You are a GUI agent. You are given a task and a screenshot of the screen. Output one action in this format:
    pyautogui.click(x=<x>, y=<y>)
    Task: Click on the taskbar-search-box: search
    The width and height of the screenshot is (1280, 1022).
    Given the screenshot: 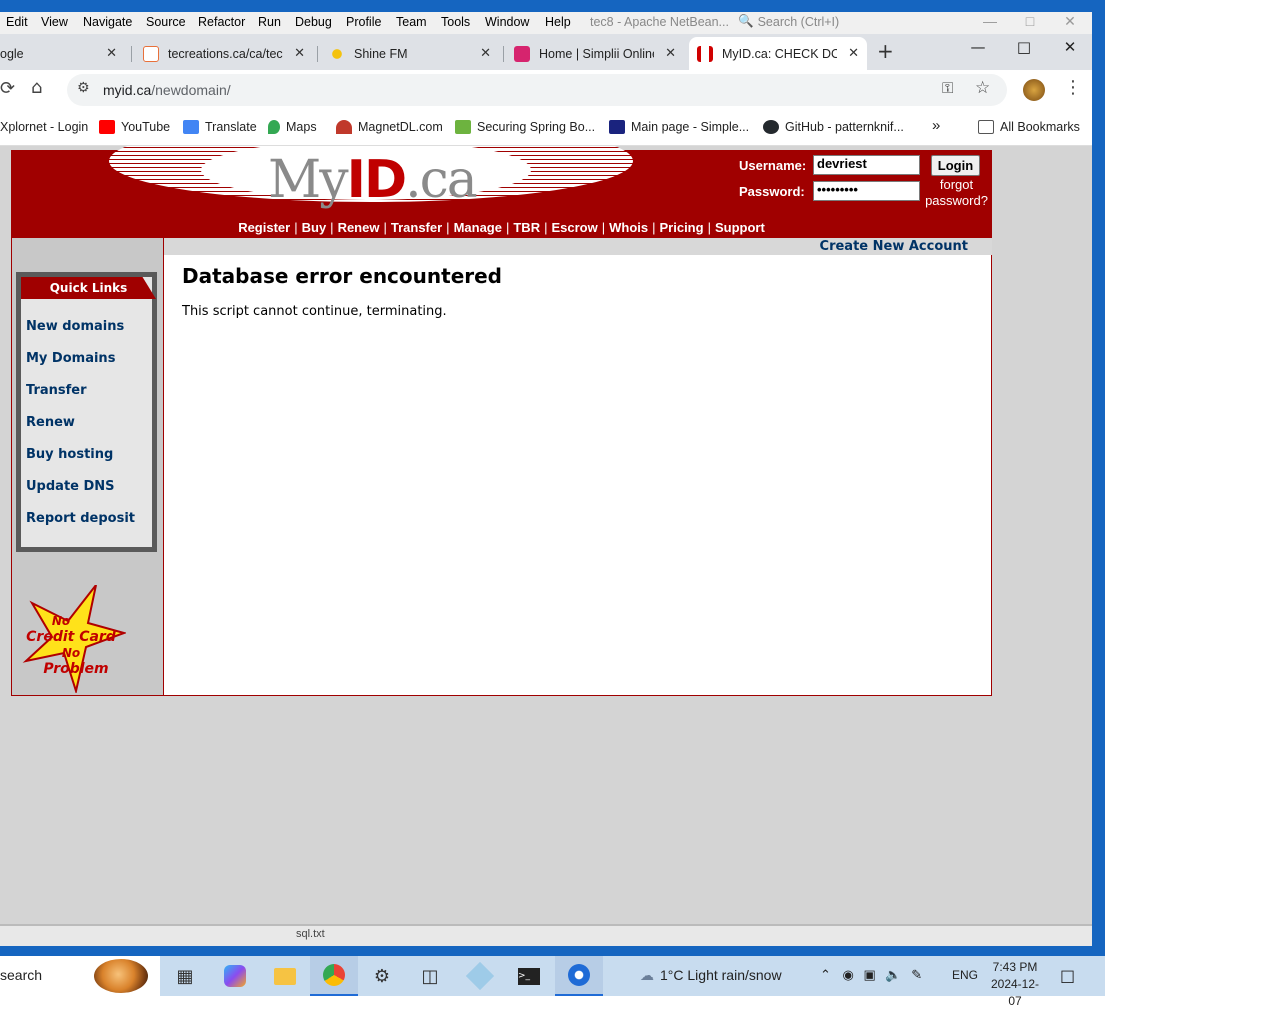 What is the action you would take?
    pyautogui.click(x=80, y=976)
    